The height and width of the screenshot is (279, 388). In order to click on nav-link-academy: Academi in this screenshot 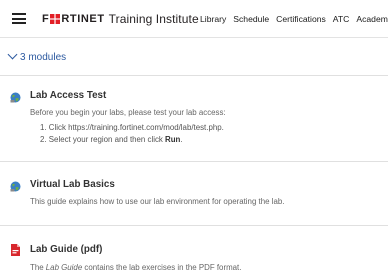, I will do `click(372, 19)`.